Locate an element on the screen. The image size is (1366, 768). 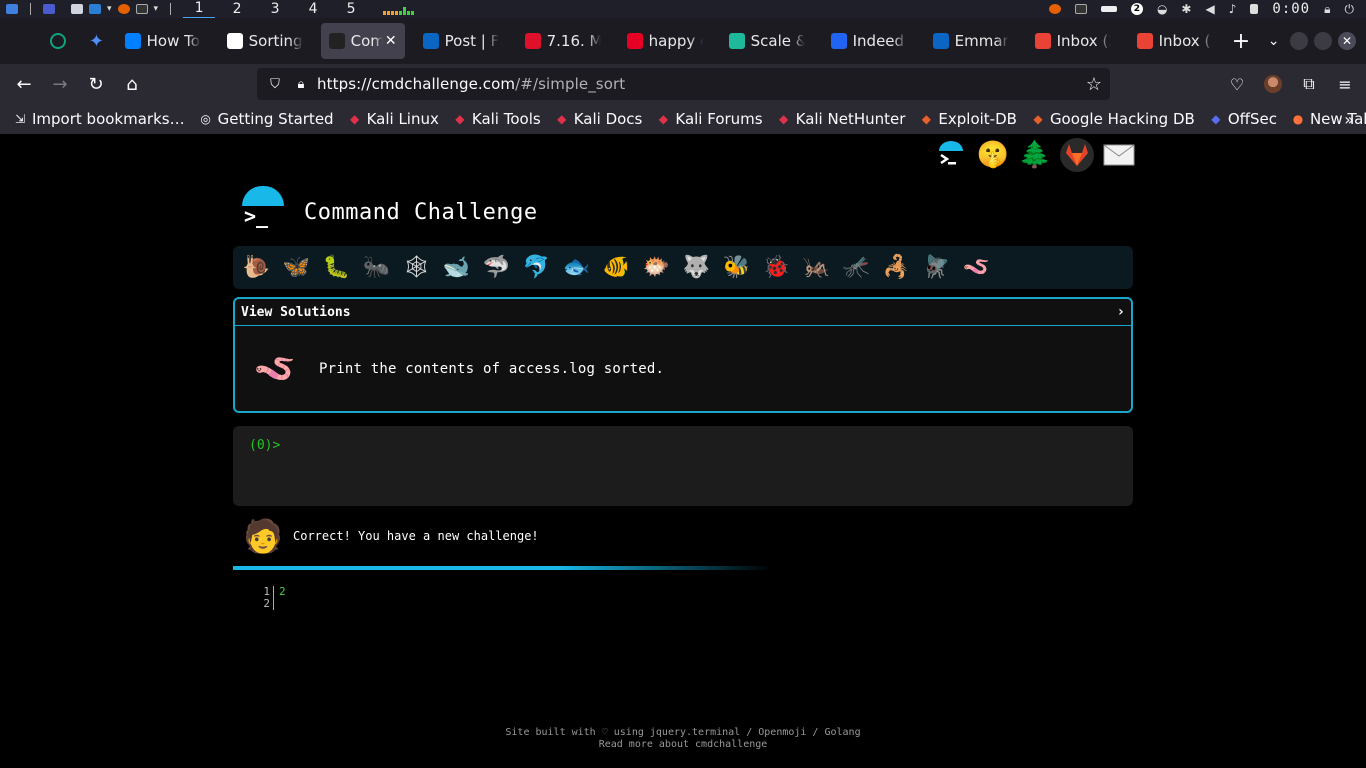
butterfly-icon: 🦋 is located at coordinates (296, 267).